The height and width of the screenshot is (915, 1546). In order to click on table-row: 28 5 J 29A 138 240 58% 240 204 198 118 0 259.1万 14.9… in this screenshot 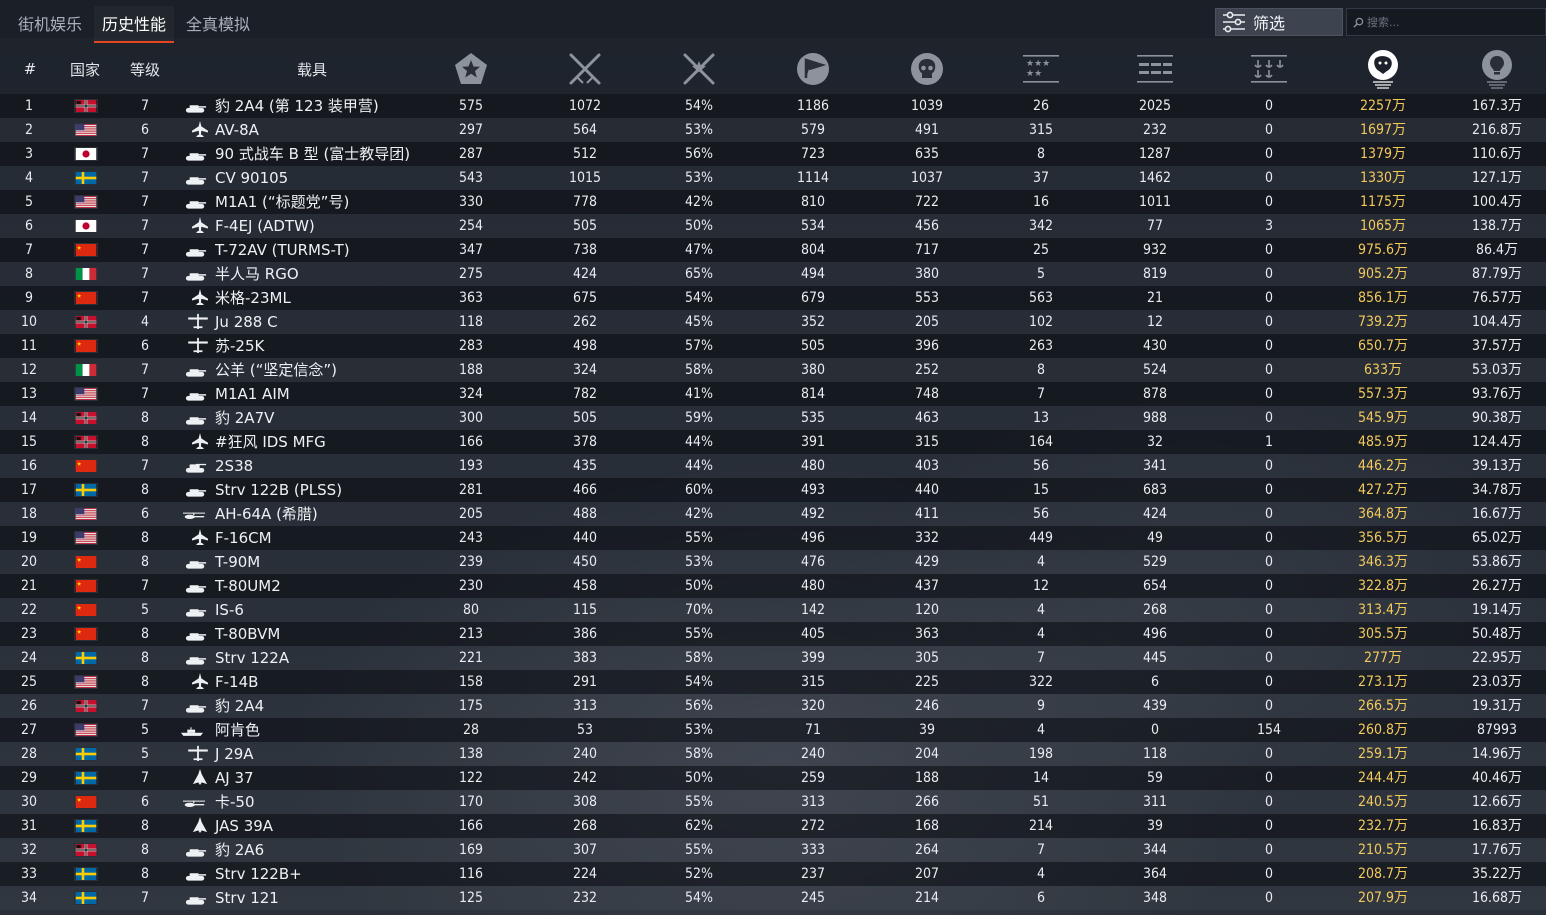, I will do `click(773, 754)`.